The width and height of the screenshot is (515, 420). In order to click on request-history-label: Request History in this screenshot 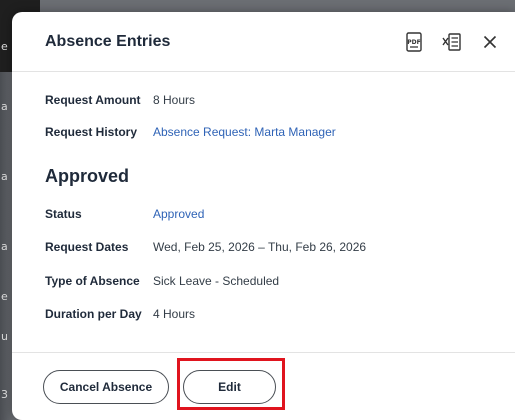, I will do `click(91, 132)`.